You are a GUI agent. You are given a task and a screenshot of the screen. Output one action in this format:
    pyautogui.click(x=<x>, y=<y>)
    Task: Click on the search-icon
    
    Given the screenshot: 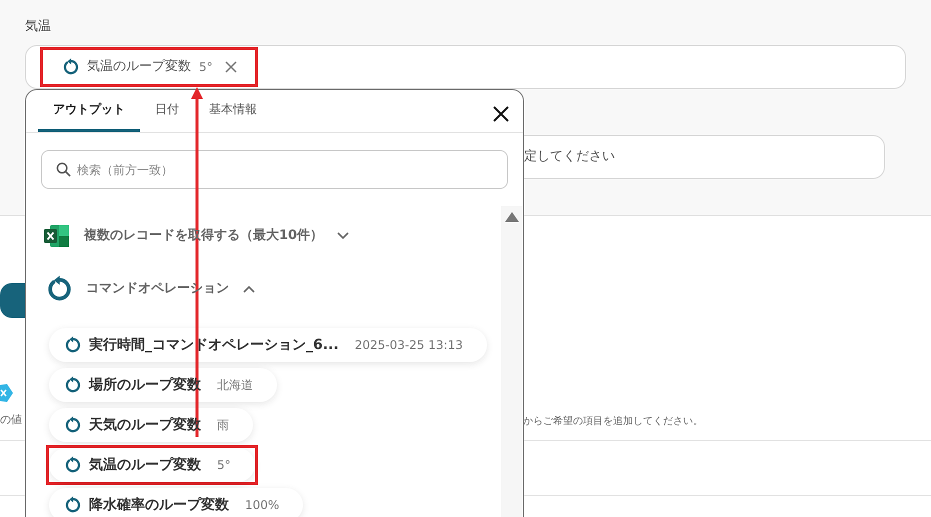 What is the action you would take?
    pyautogui.click(x=63, y=169)
    